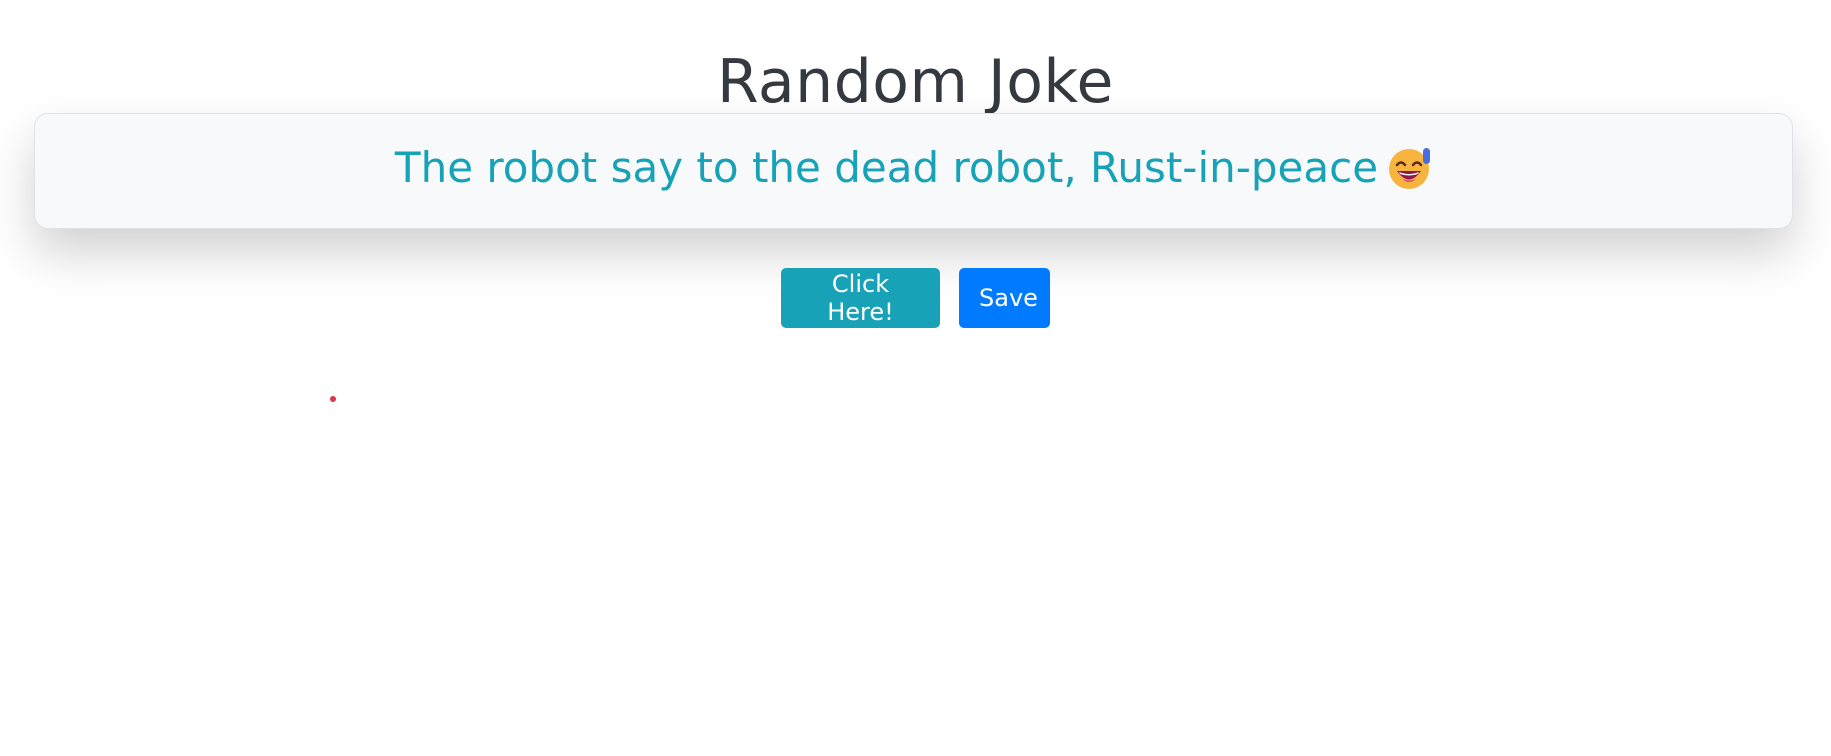 This screenshot has width=1831, height=756. What do you see at coordinates (1410, 168) in the screenshot?
I see `grinning-sweat-emoji-icon` at bounding box center [1410, 168].